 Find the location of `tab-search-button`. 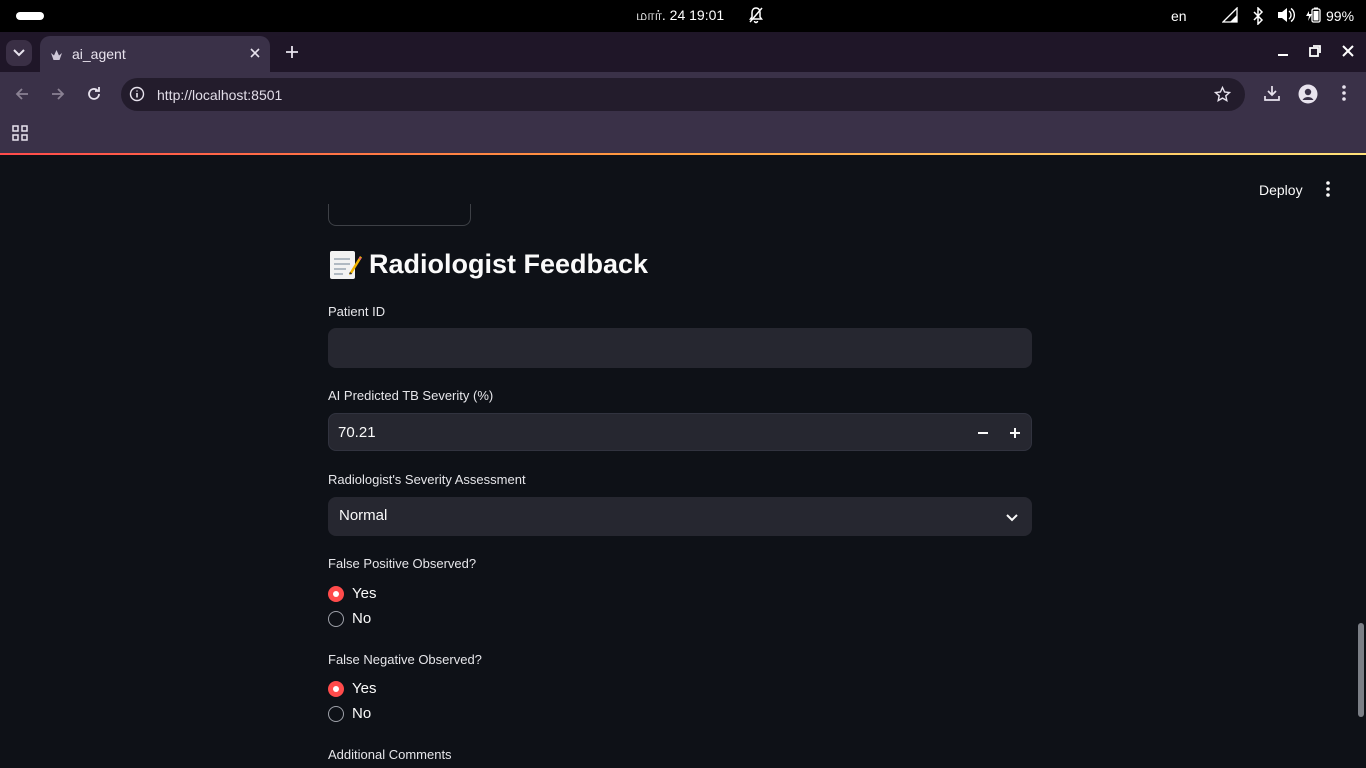

tab-search-button is located at coordinates (19, 53).